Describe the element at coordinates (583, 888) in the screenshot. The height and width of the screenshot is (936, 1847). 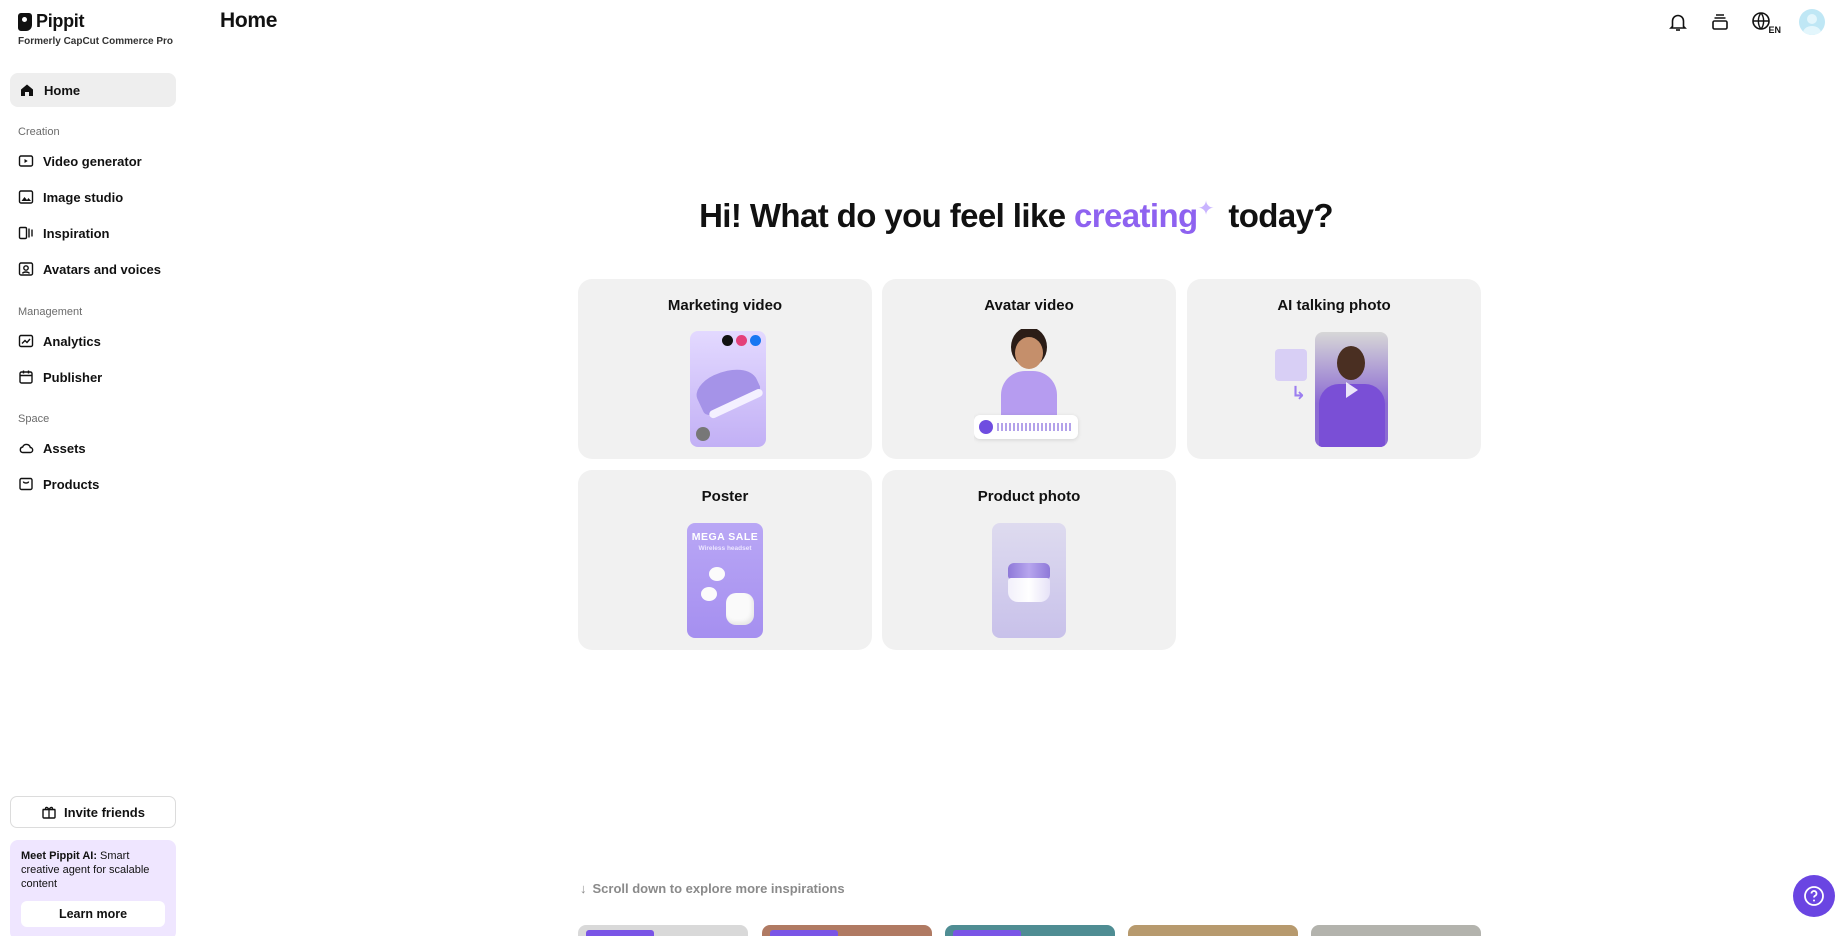
I see `arrow-down-icon: ↓` at that location.